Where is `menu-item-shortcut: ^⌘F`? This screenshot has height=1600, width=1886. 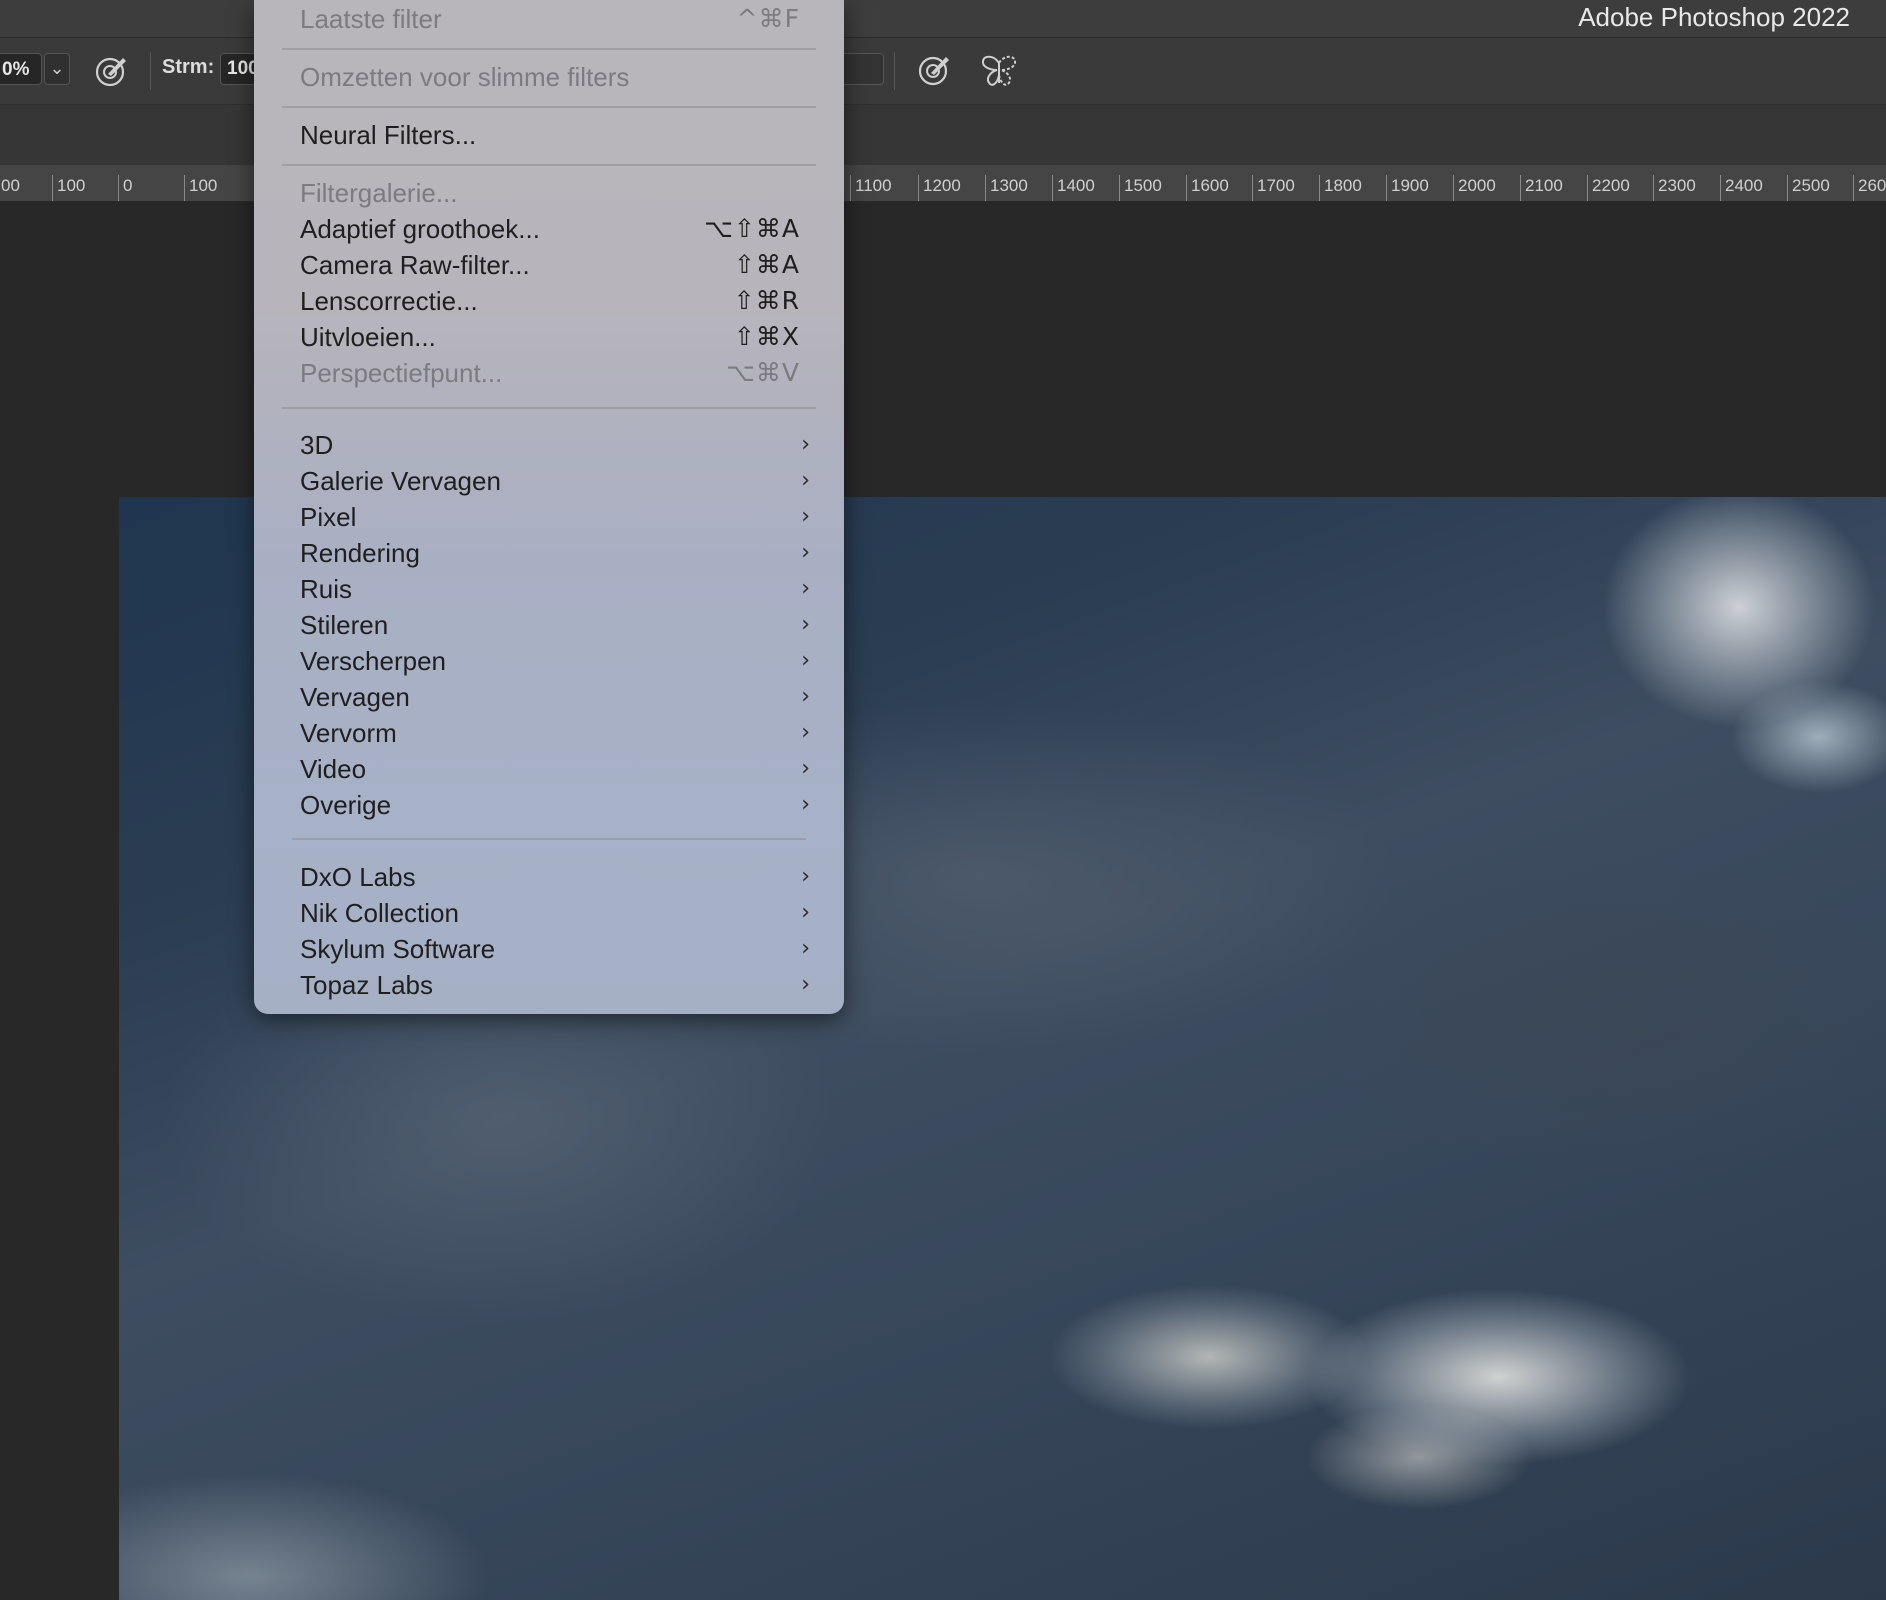 menu-item-shortcut: ^⌘F is located at coordinates (768, 18).